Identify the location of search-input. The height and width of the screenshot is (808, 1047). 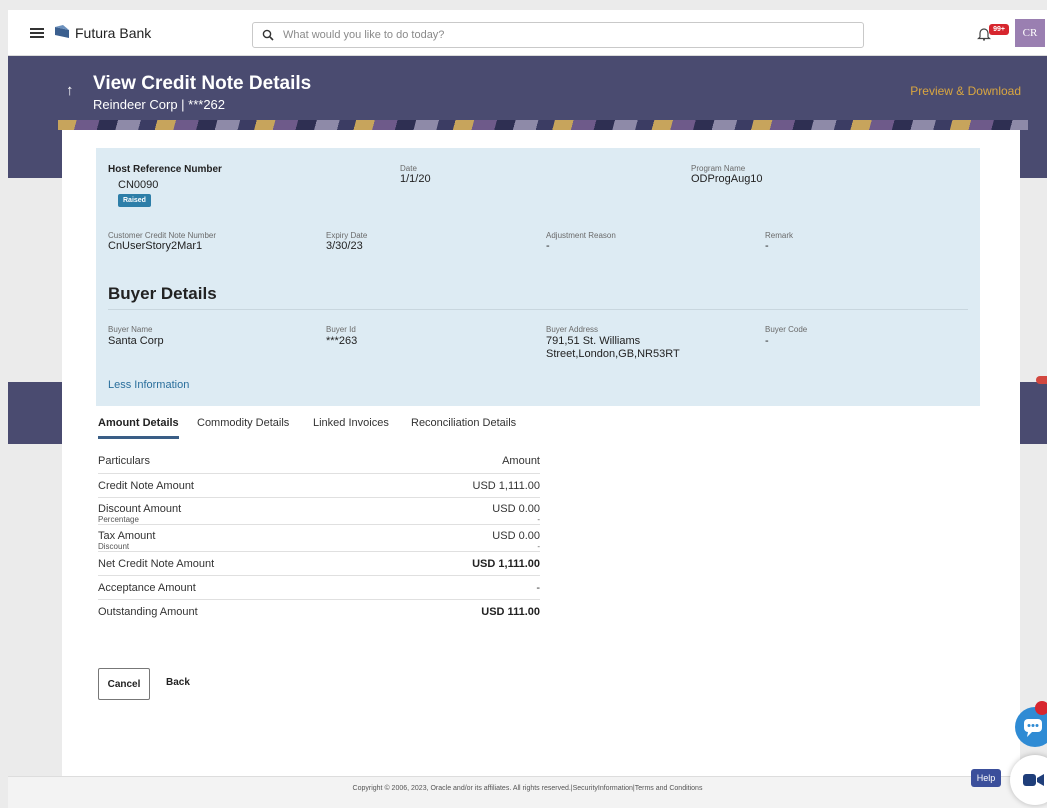
(563, 35).